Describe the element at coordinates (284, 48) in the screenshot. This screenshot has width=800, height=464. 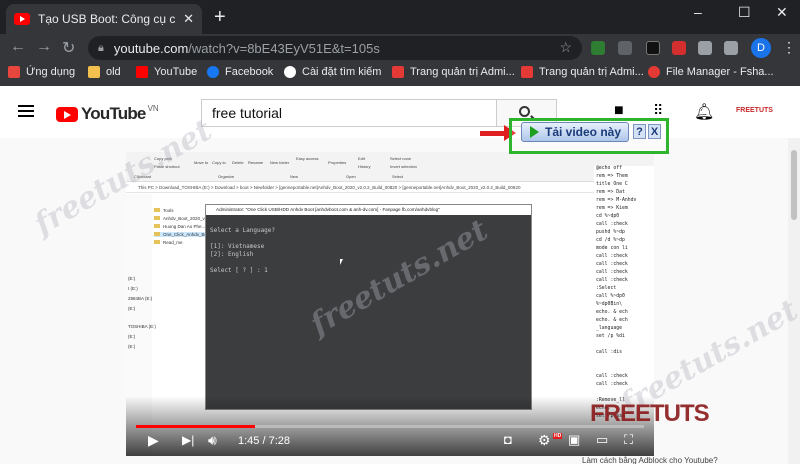
I see `url-path: /watch?v=8bE43EyV51E&t=105s` at that location.